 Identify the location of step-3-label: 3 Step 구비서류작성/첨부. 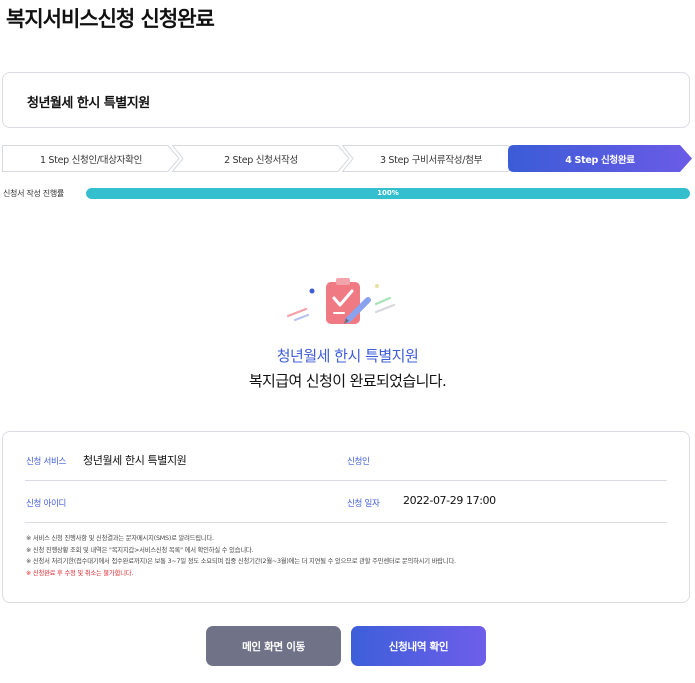
(431, 160).